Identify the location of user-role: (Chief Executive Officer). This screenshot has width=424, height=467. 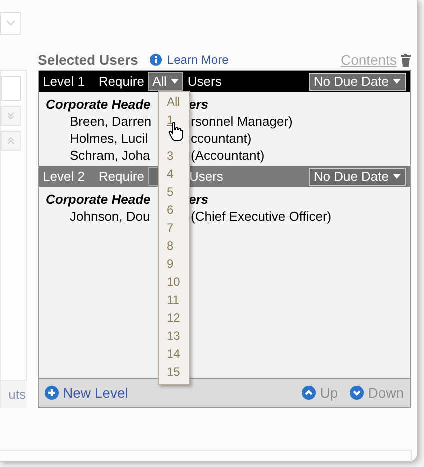
(261, 216).